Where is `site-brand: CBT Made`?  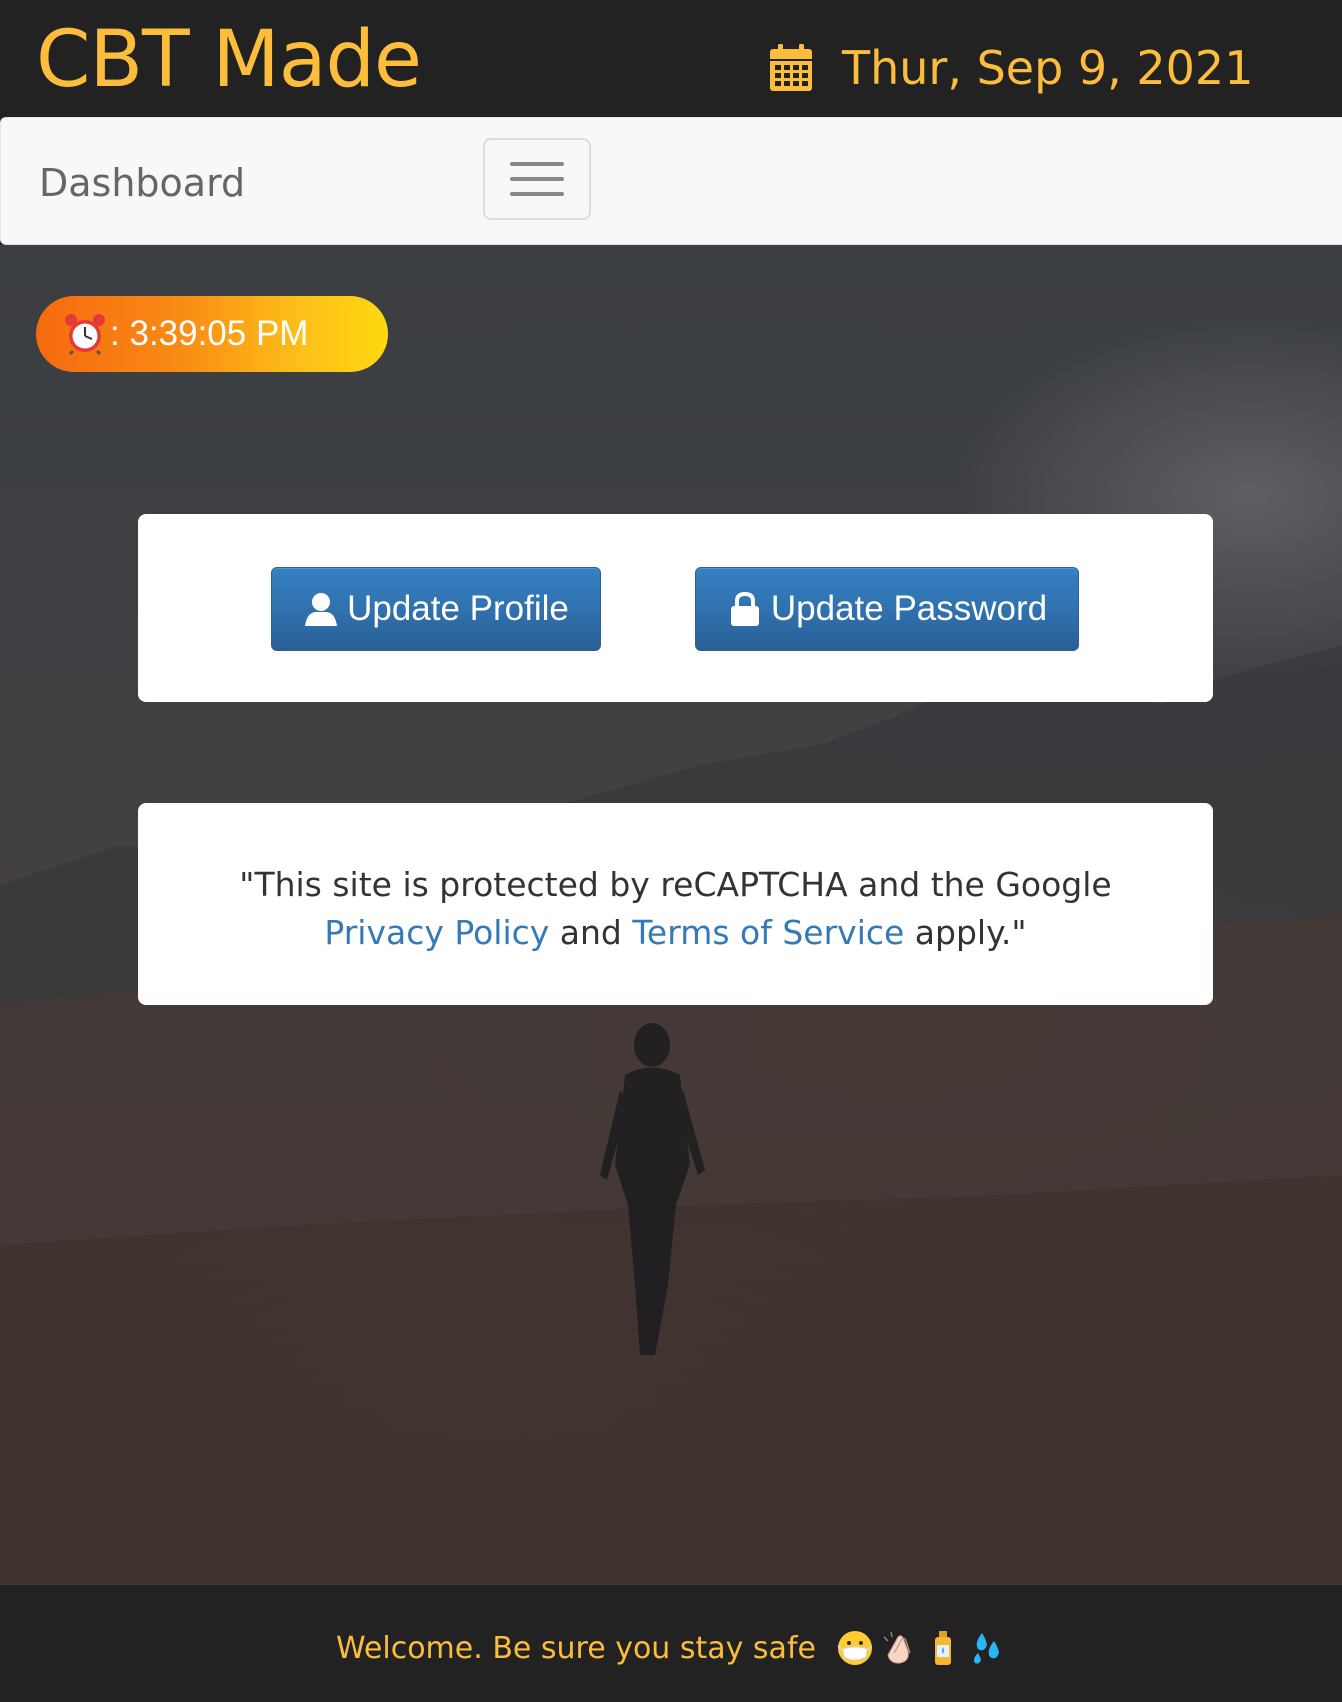 site-brand: CBT Made is located at coordinates (229, 60).